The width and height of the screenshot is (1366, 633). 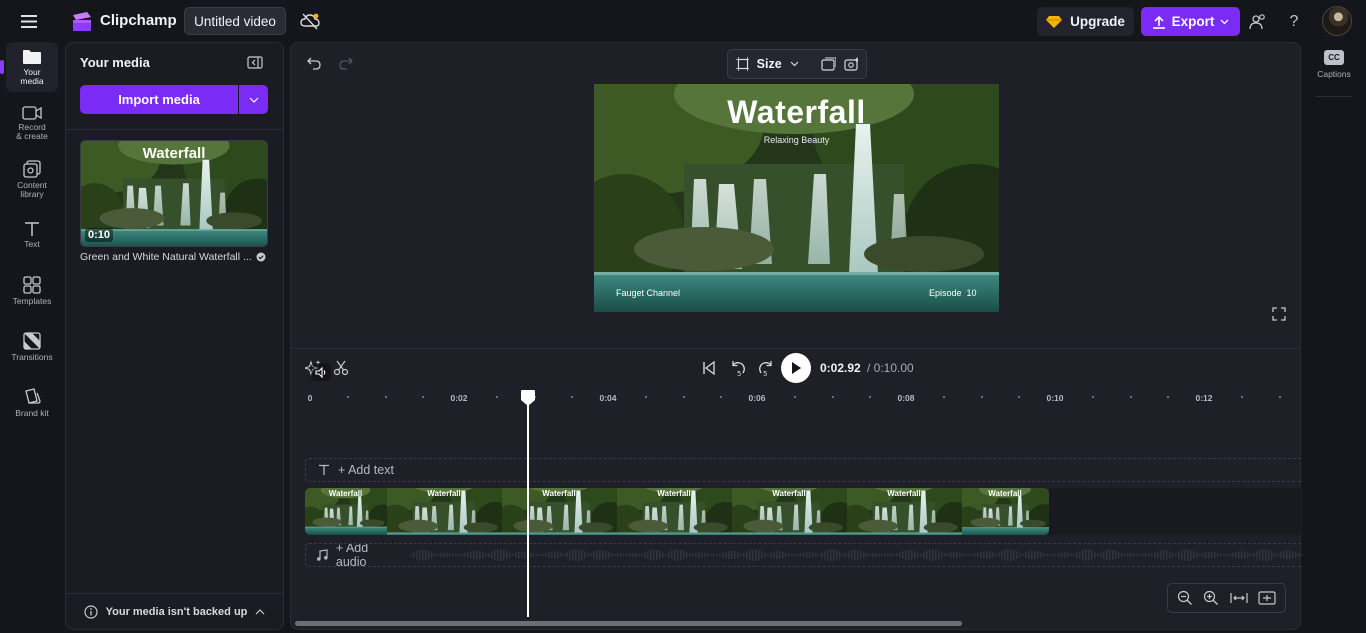 I want to click on cloud-sync-button, so click(x=310, y=21).